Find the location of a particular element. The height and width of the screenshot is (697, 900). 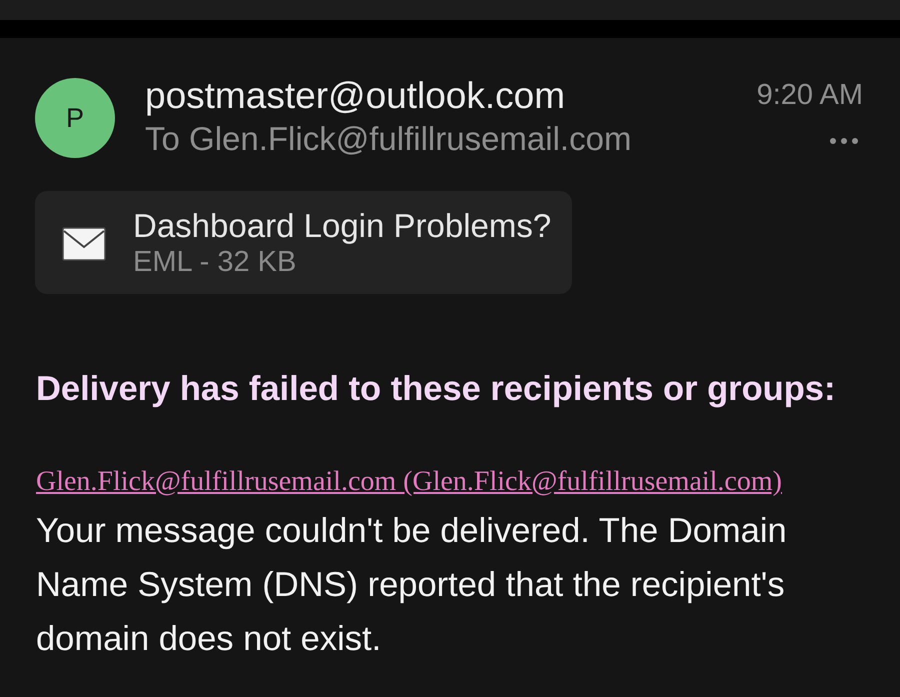

envelope-icon is located at coordinates (84, 244).